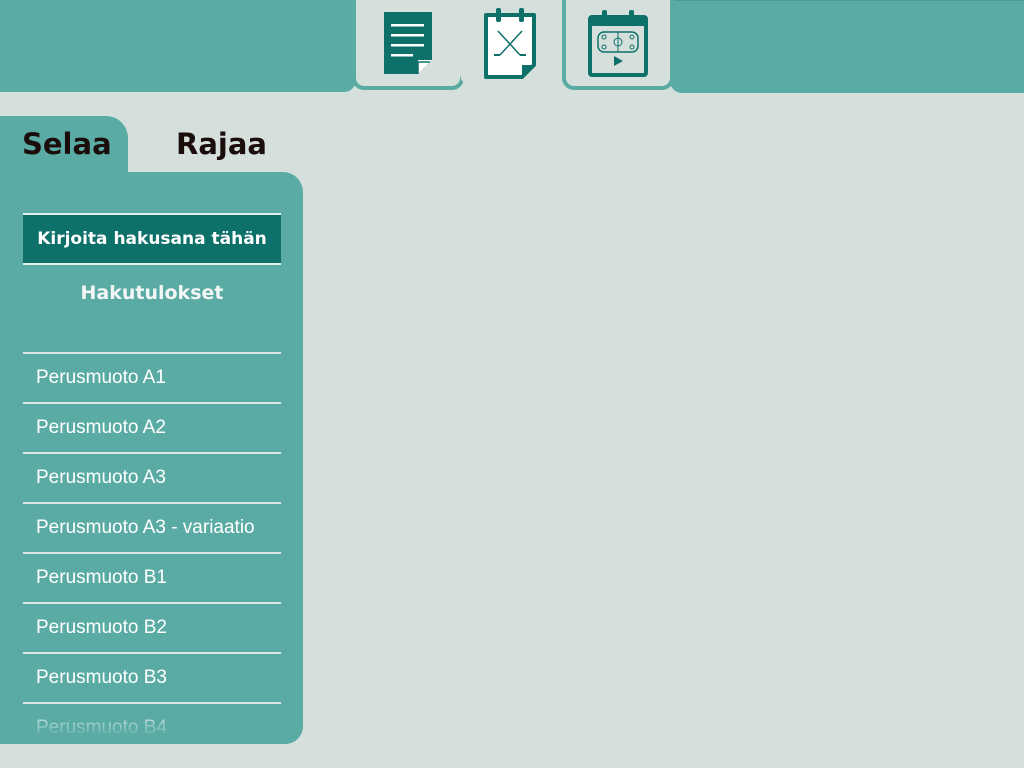 Image resolution: width=1024 pixels, height=768 pixels. I want to click on calendar-rink-icon, so click(618, 43).